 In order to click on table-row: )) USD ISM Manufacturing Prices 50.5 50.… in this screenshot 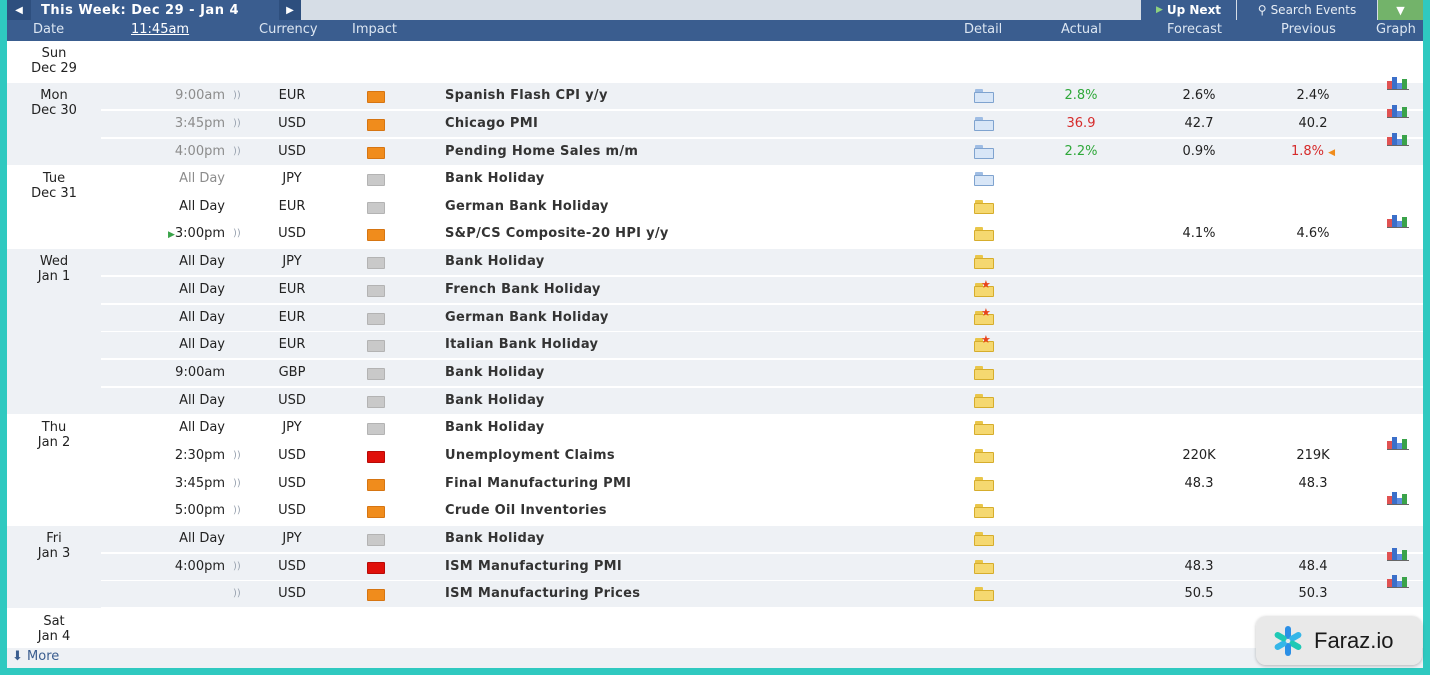, I will do `click(762, 591)`.